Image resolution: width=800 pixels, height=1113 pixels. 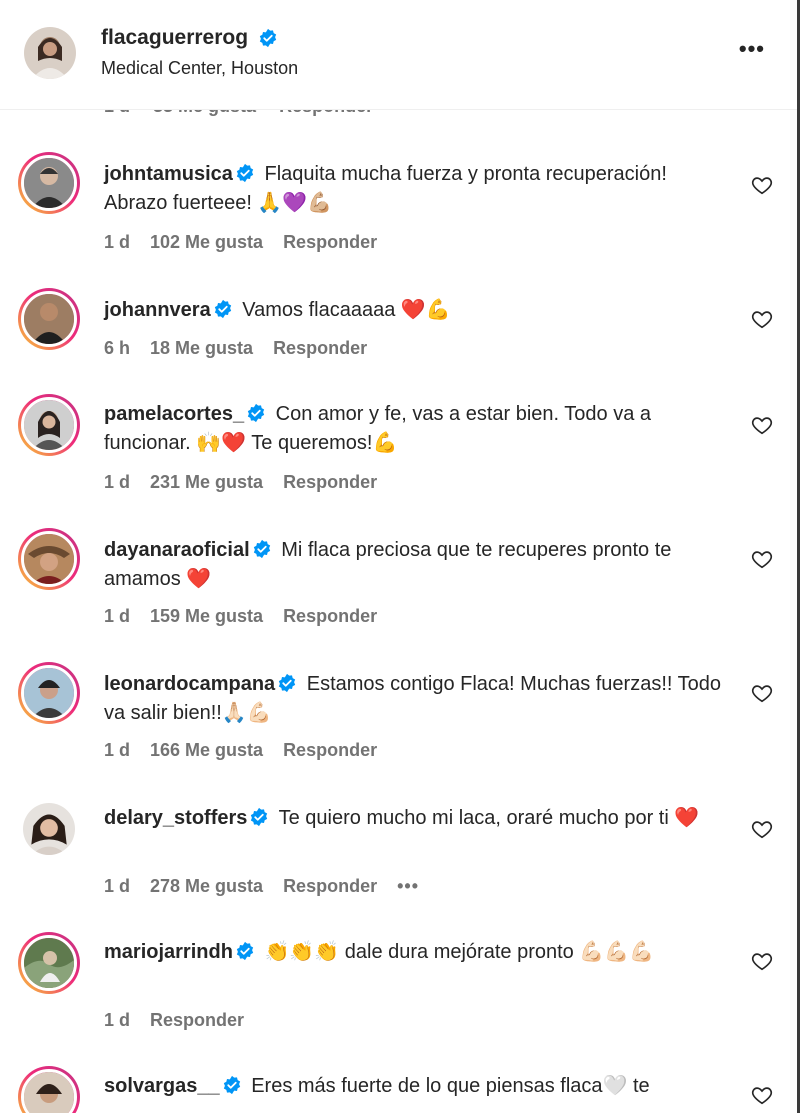 What do you see at coordinates (752, 49) in the screenshot?
I see `more-options-button: •••` at bounding box center [752, 49].